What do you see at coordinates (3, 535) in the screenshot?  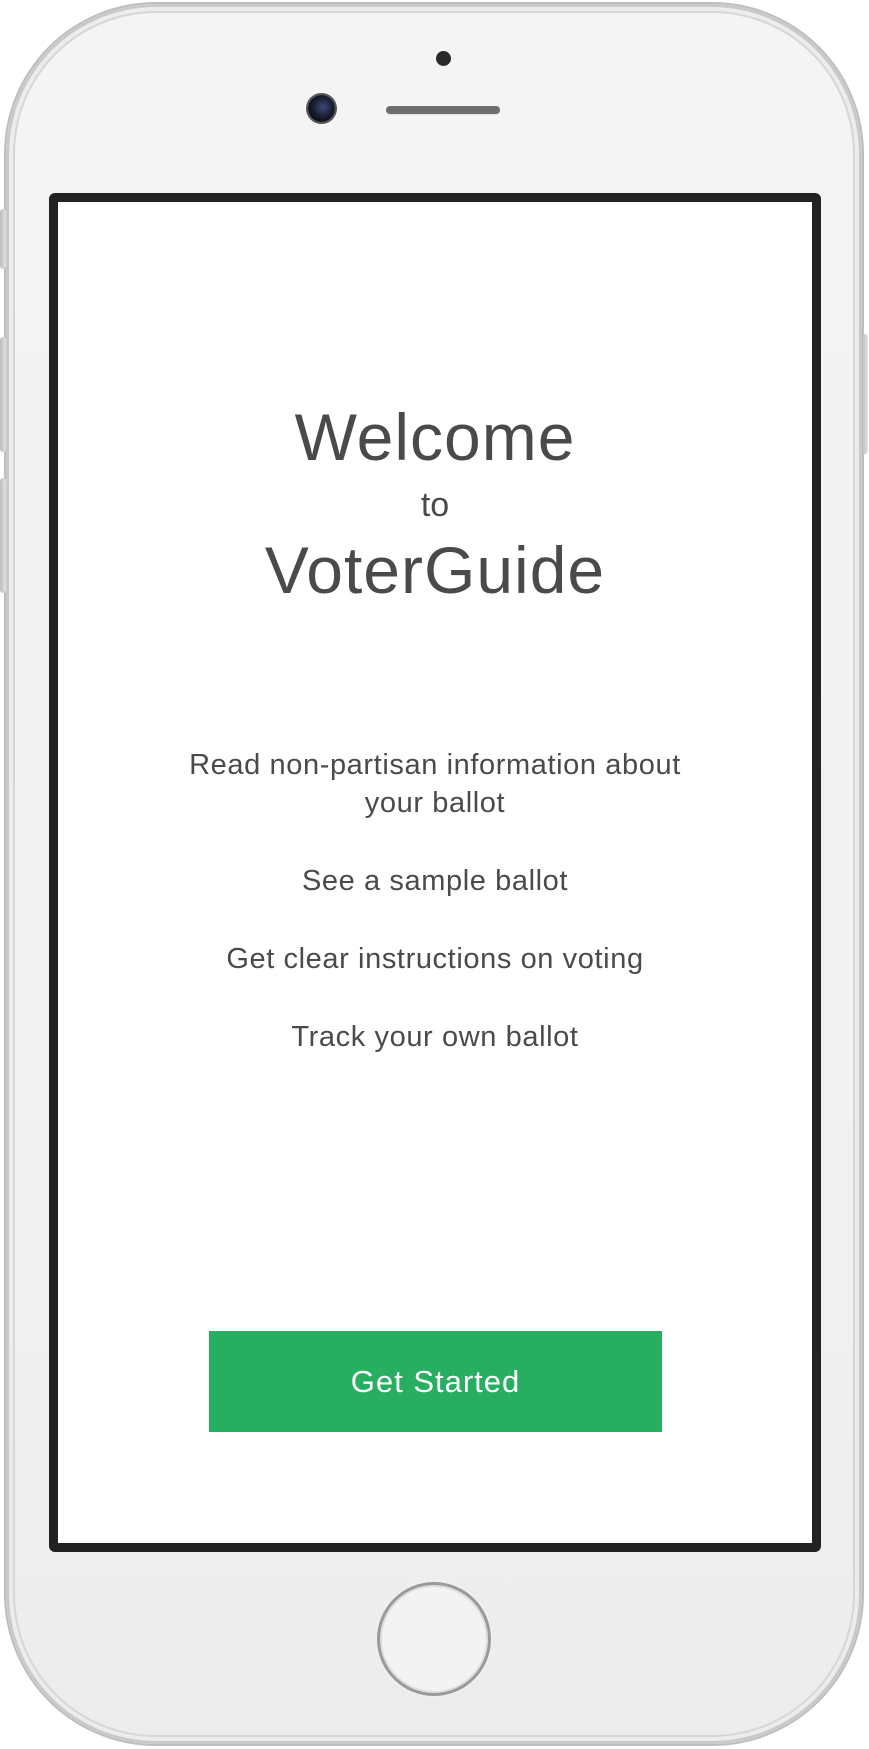 I see `volume-down-button` at bounding box center [3, 535].